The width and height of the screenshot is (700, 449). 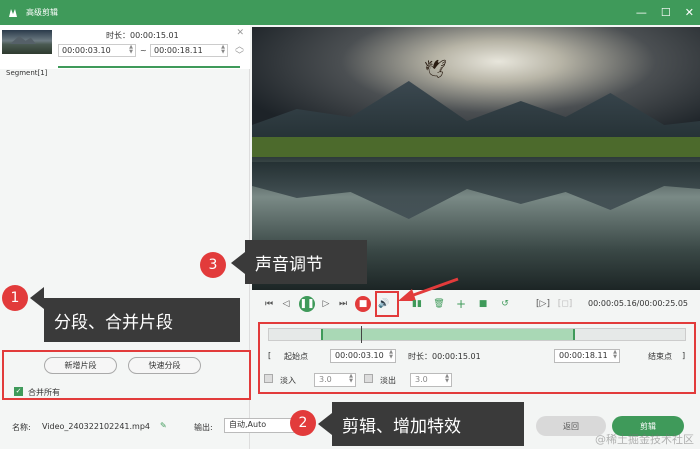 What do you see at coordinates (164, 365) in the screenshot?
I see `quick-split-button: 快速分段` at bounding box center [164, 365].